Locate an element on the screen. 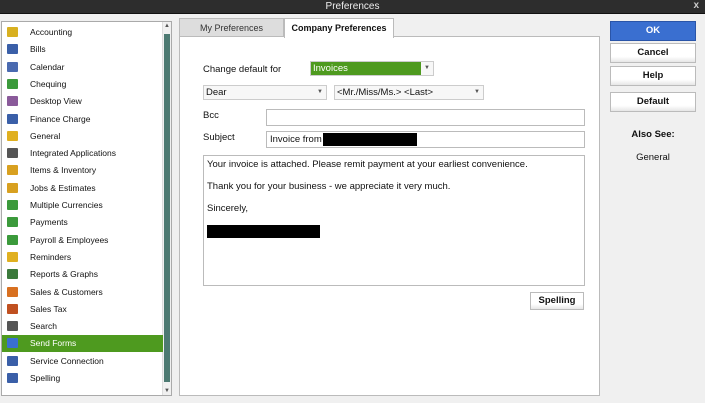  sidebar-item-label: Sales Tax is located at coordinates (48, 308).